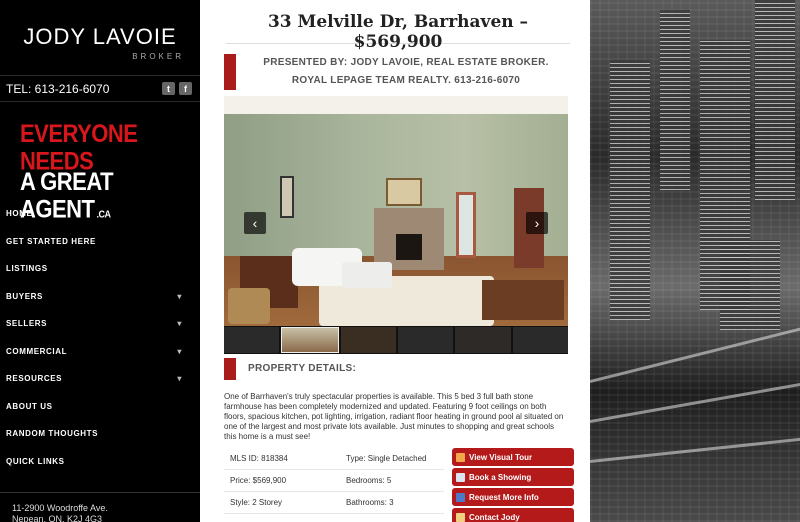 This screenshot has height=522, width=800. What do you see at coordinates (334, 459) in the screenshot?
I see `facts-row: MLS ID: 818384 Type: Single Detached` at bounding box center [334, 459].